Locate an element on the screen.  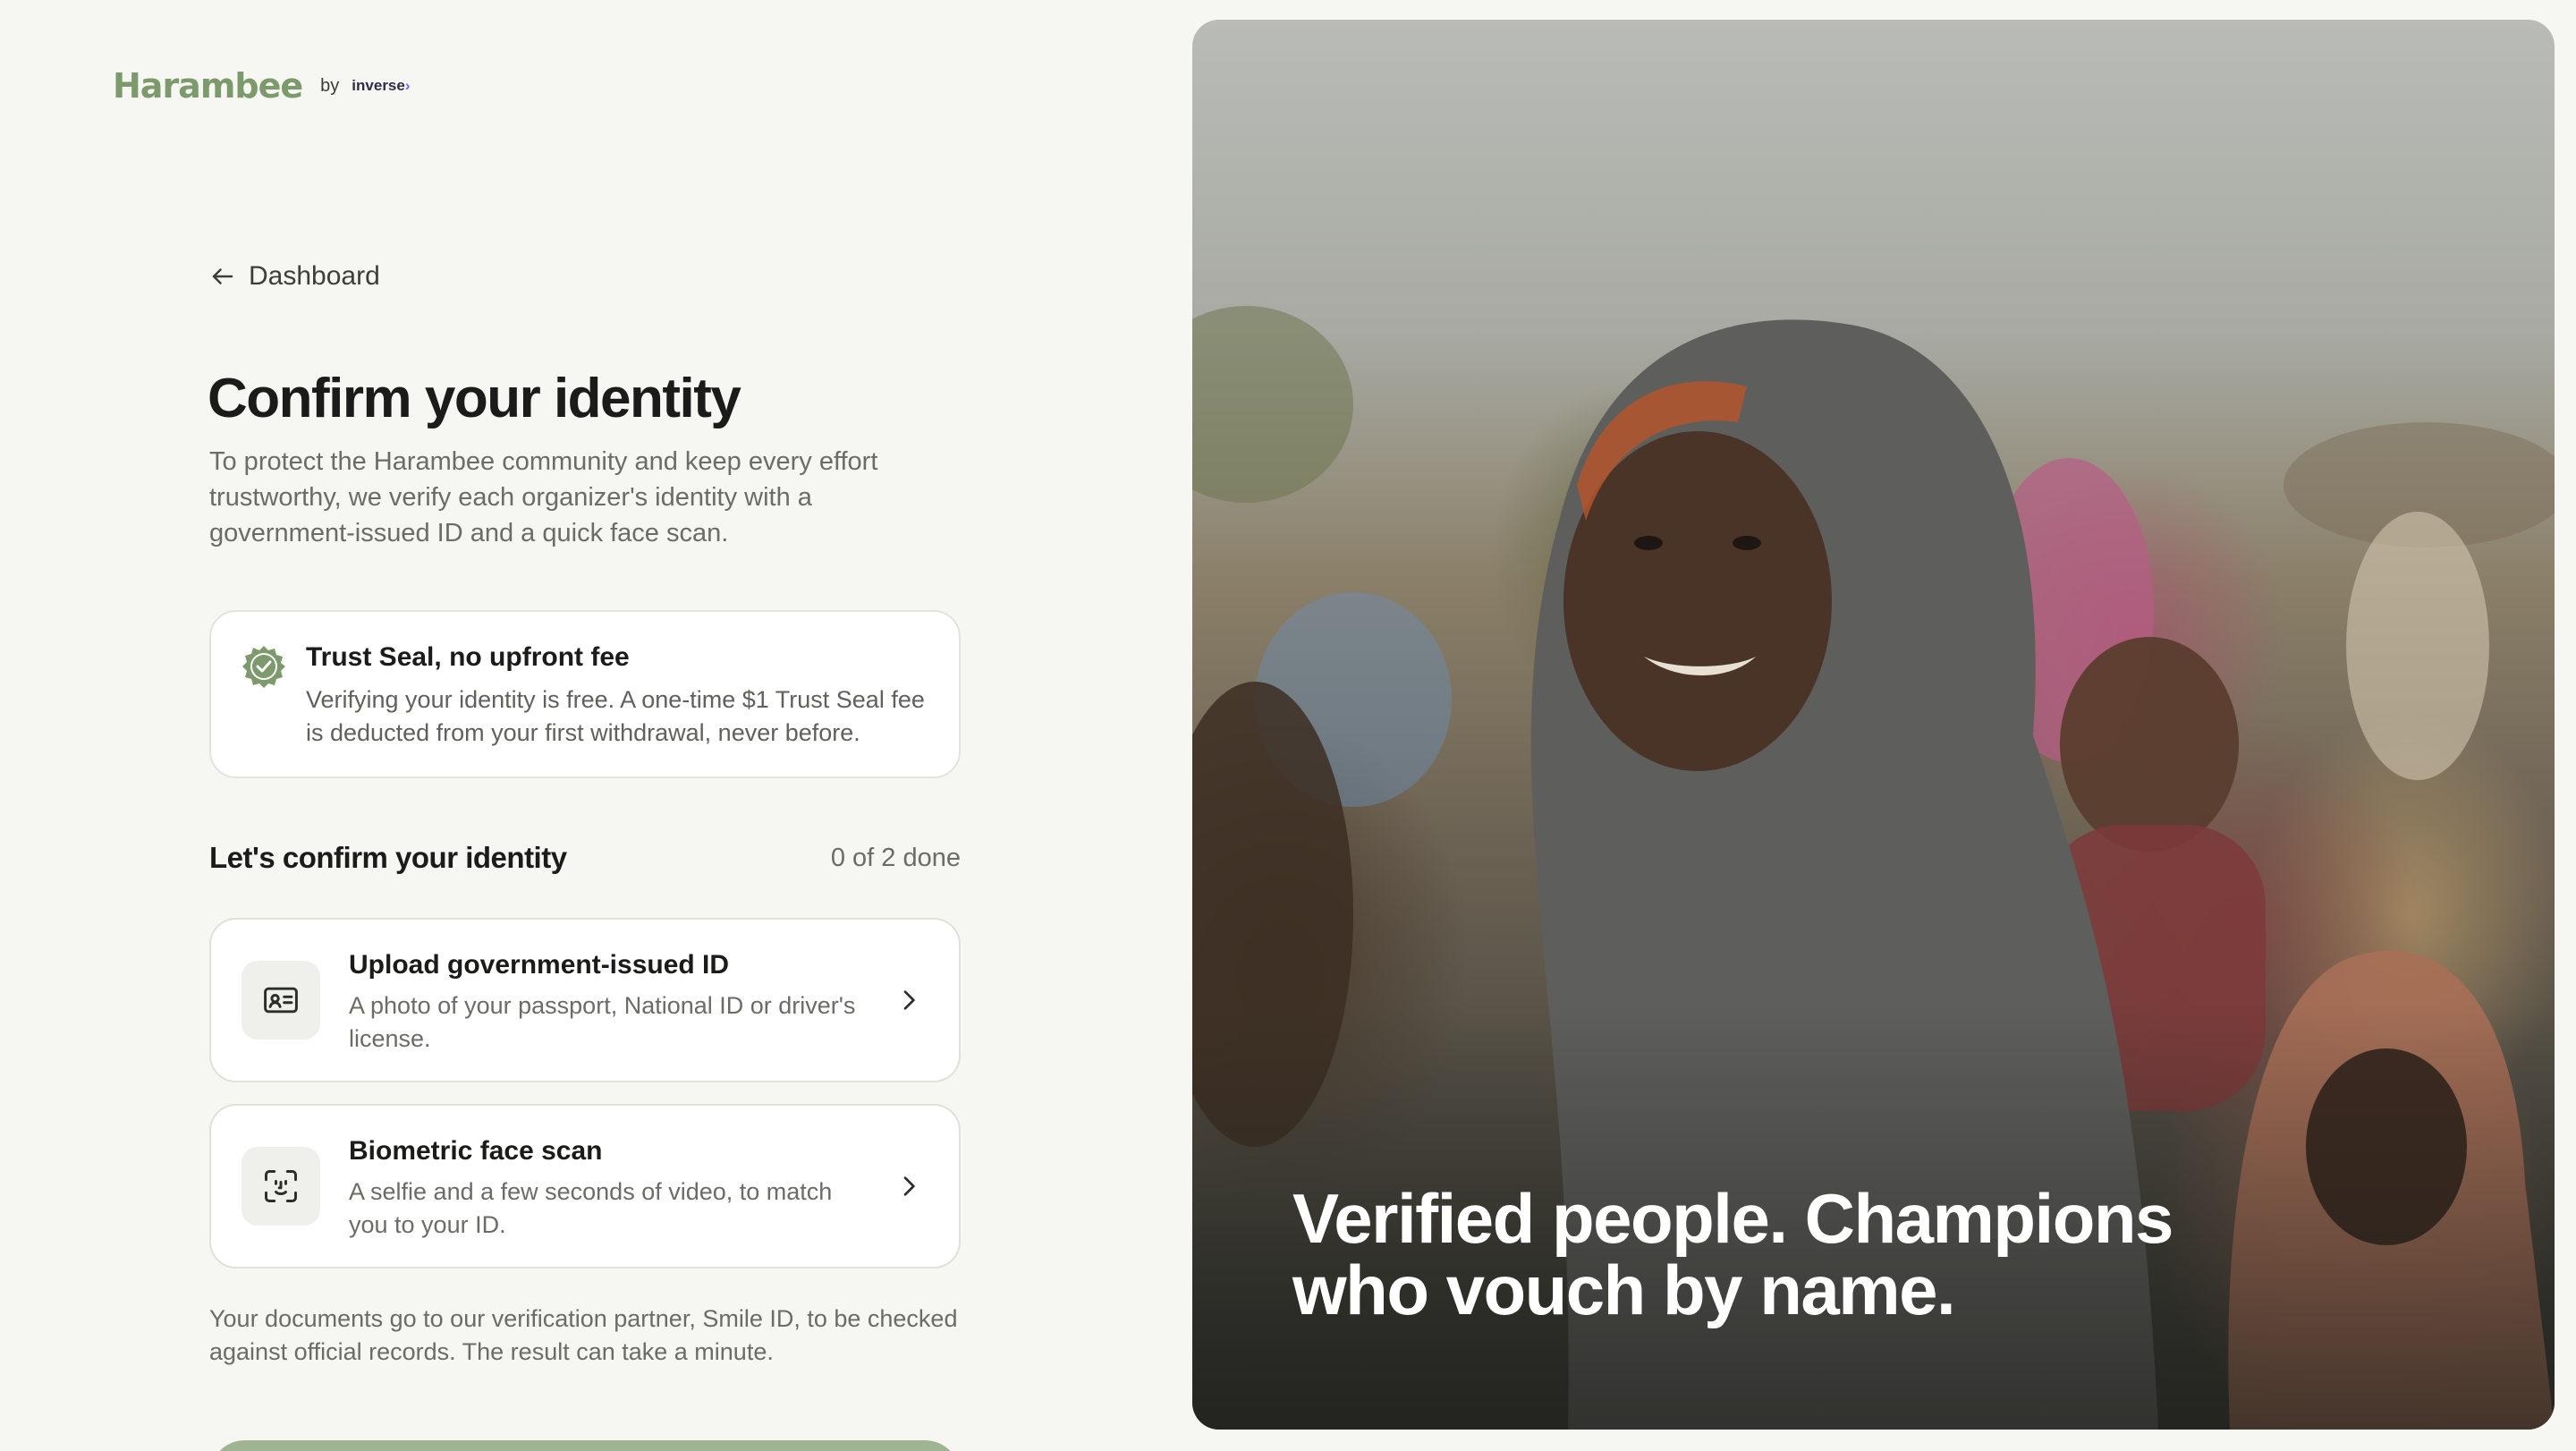
steps-header: Let's confirm your identity 0 of 2 done is located at coordinates (585, 858).